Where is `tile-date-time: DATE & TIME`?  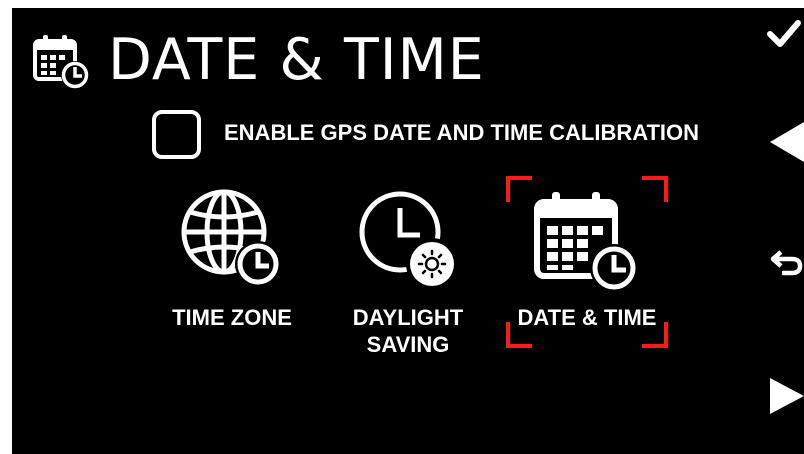 tile-date-time: DATE & TIME is located at coordinates (587, 262).